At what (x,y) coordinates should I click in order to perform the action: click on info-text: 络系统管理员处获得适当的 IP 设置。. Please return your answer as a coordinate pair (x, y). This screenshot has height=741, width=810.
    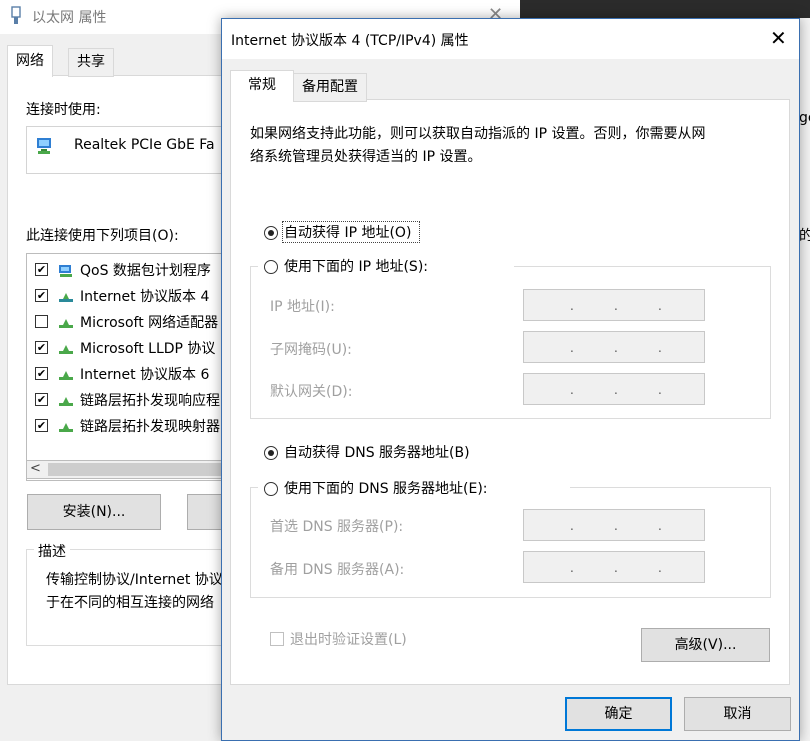
    Looking at the image, I should click on (366, 157).